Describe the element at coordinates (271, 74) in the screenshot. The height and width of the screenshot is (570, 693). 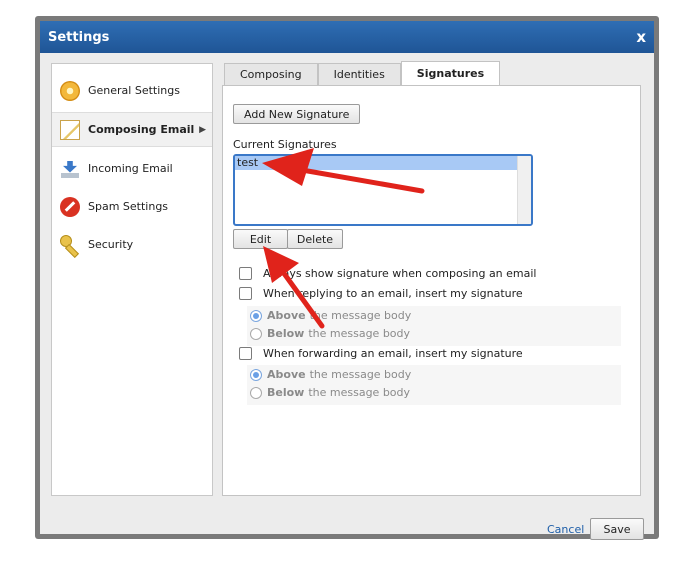
I see `tab-composing: Composing` at that location.